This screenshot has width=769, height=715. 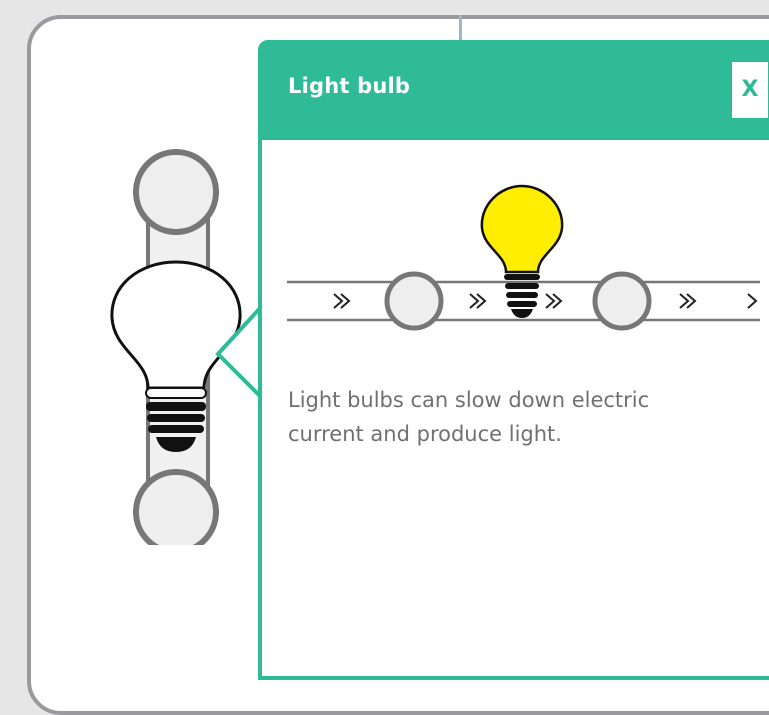 What do you see at coordinates (460, 29) in the screenshot?
I see `top-wire` at bounding box center [460, 29].